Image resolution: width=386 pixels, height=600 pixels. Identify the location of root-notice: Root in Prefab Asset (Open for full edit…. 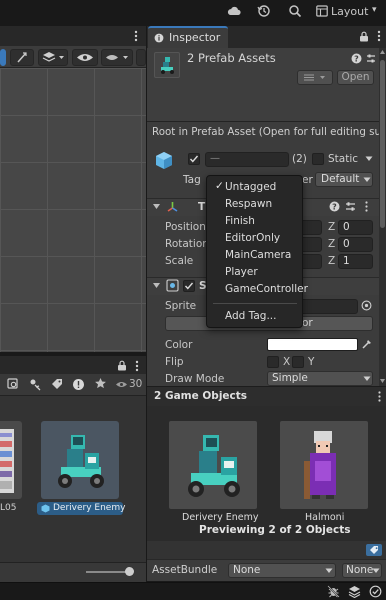
(266, 132).